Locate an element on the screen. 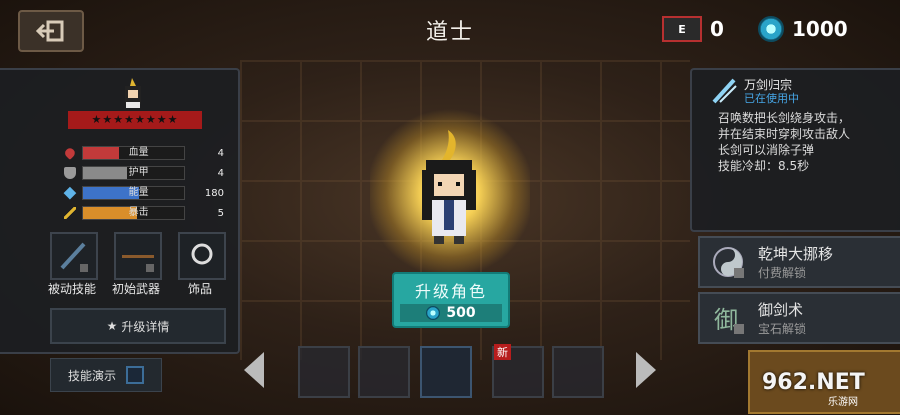 The image size is (900, 415). stat-armor: 护甲 4 is located at coordinates (144, 173).